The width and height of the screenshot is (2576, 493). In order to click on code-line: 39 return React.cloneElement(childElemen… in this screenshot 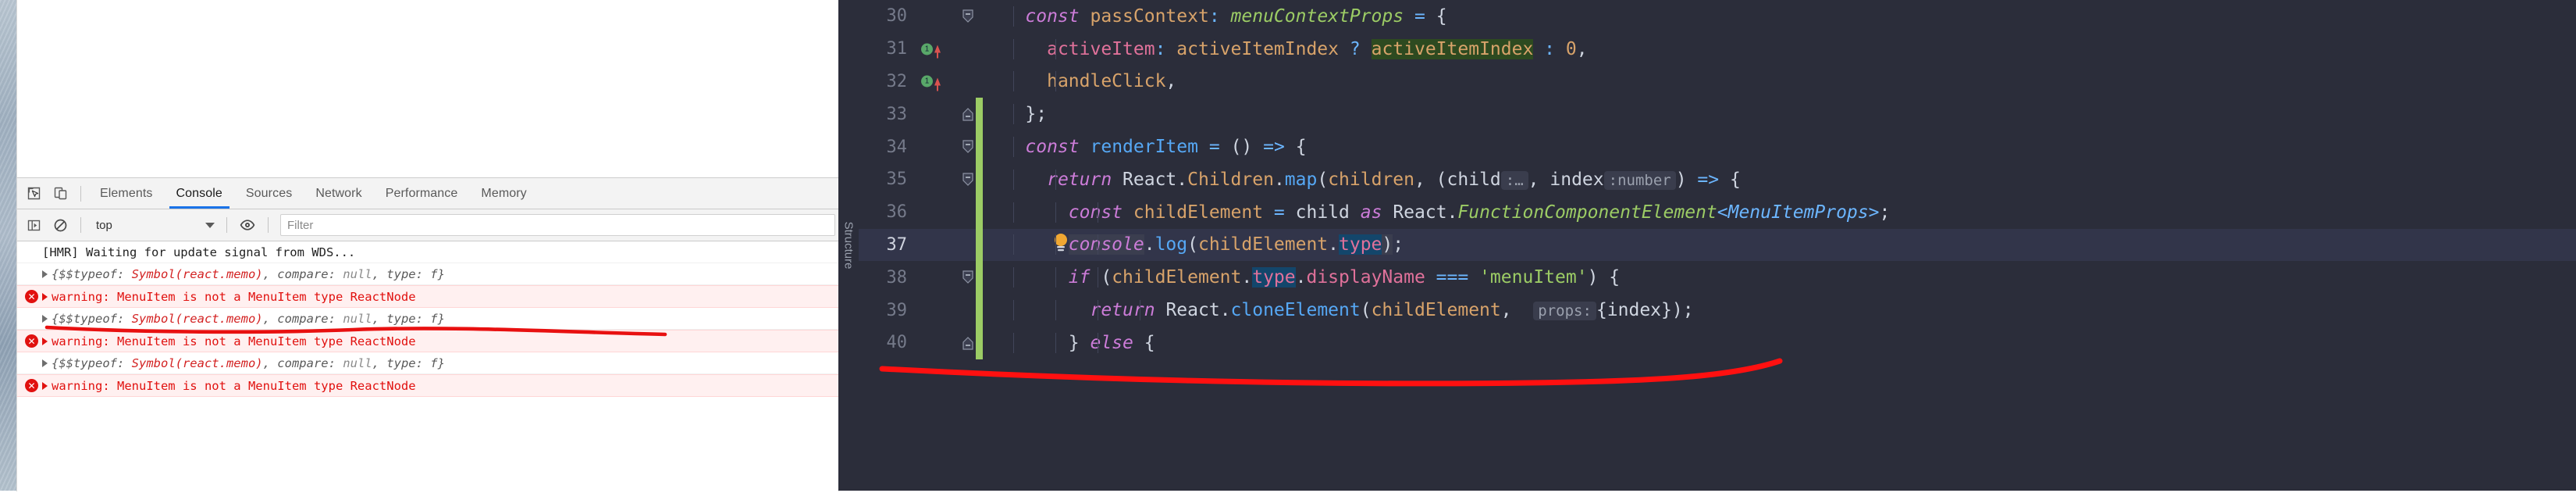, I will do `click(1717, 310)`.